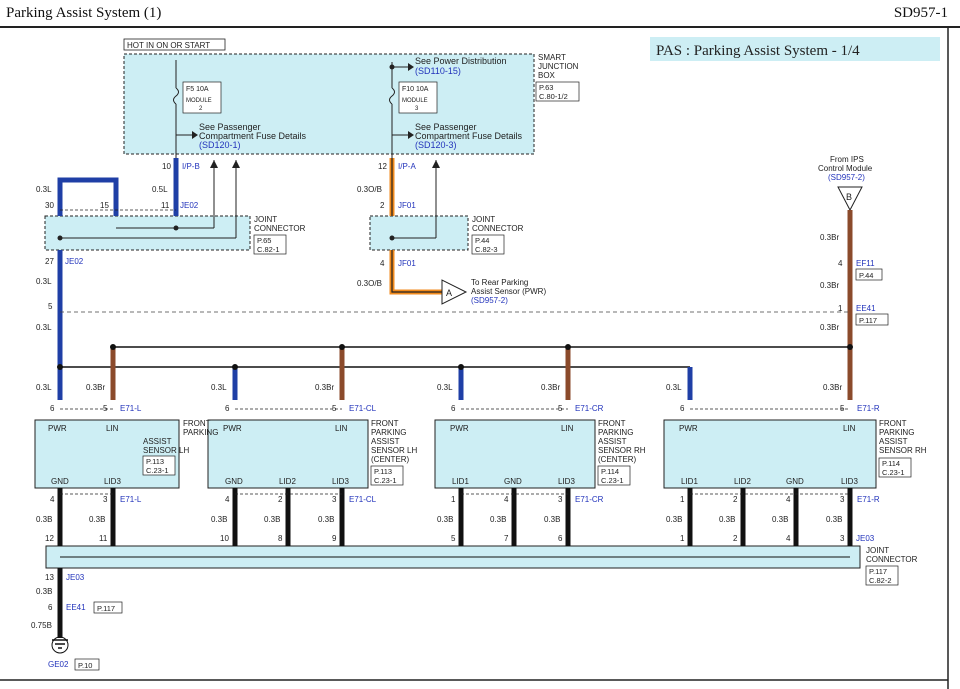  What do you see at coordinates (552, 57) in the screenshot?
I see `sjb-label-1: SMART` at bounding box center [552, 57].